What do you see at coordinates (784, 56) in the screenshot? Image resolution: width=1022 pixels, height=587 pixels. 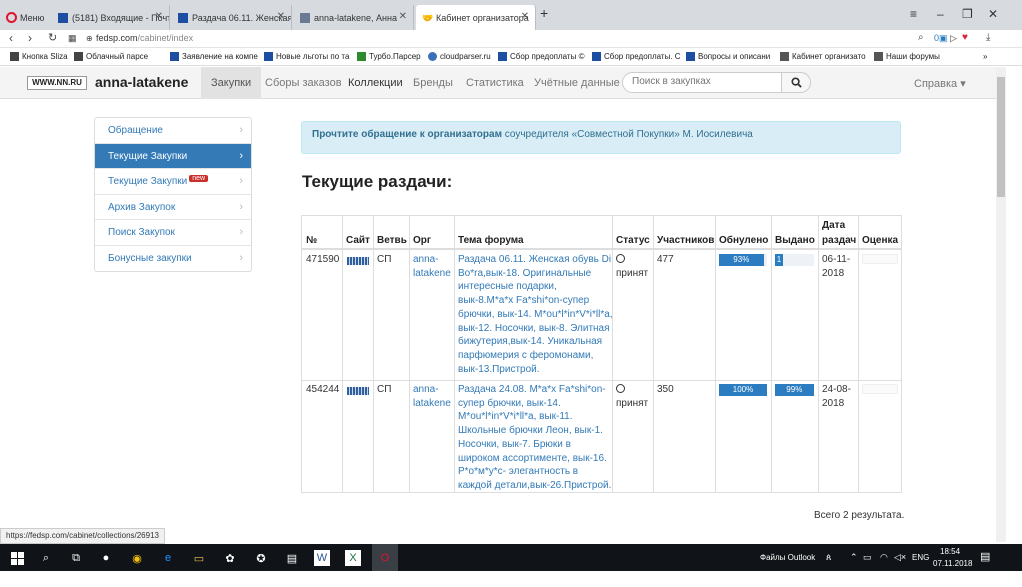 I see `handshake-icon` at bounding box center [784, 56].